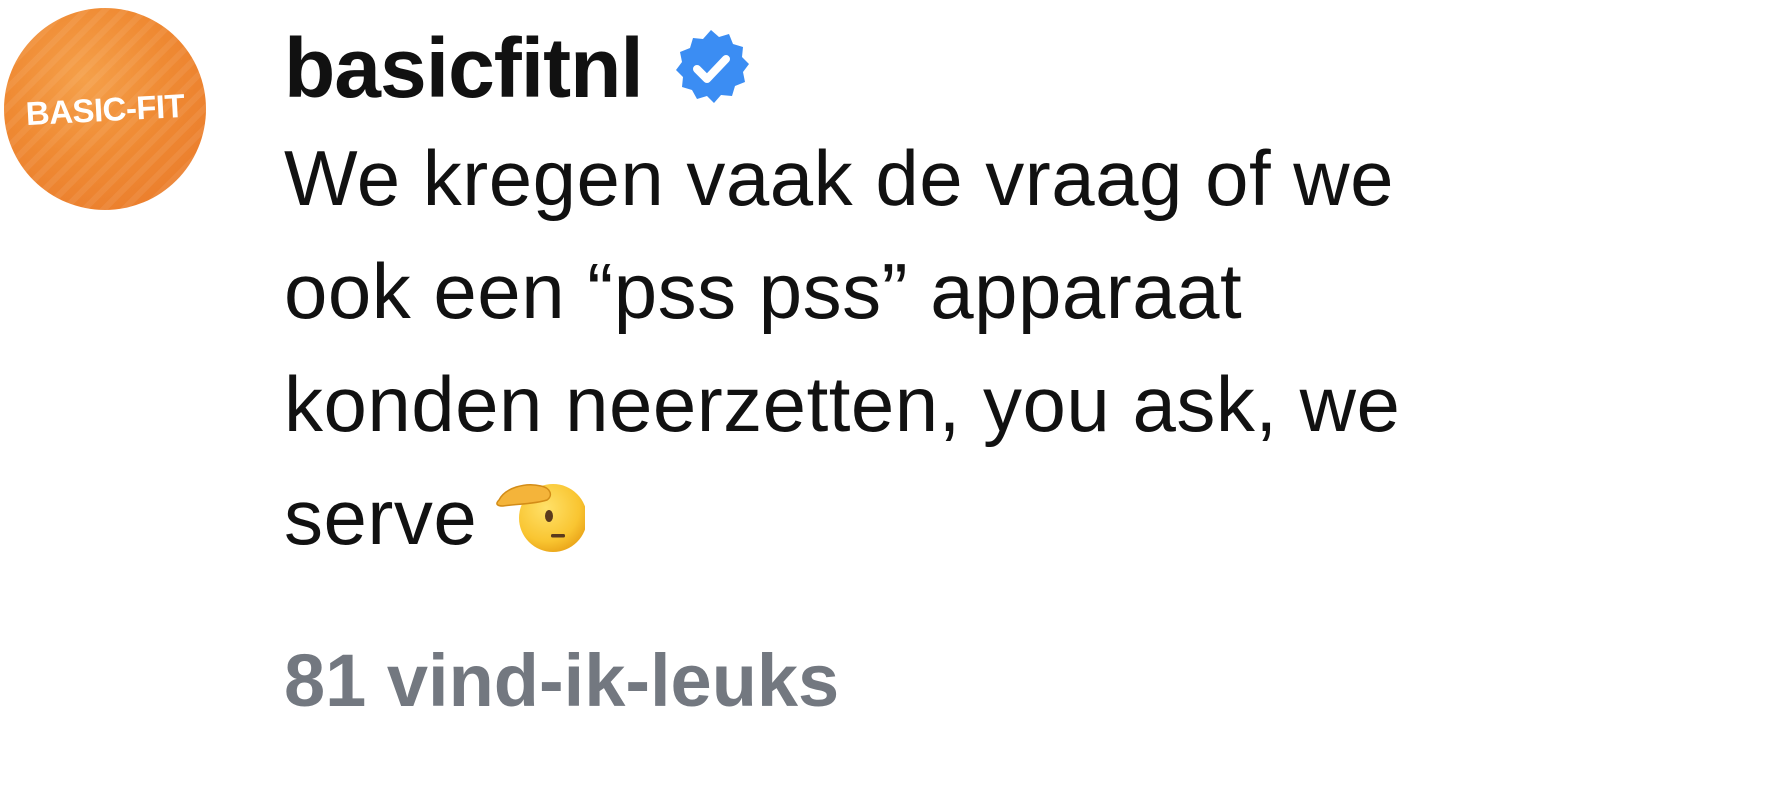 The width and height of the screenshot is (1766, 808). Describe the element at coordinates (541, 518) in the screenshot. I see `saluting-face-emoji` at that location.